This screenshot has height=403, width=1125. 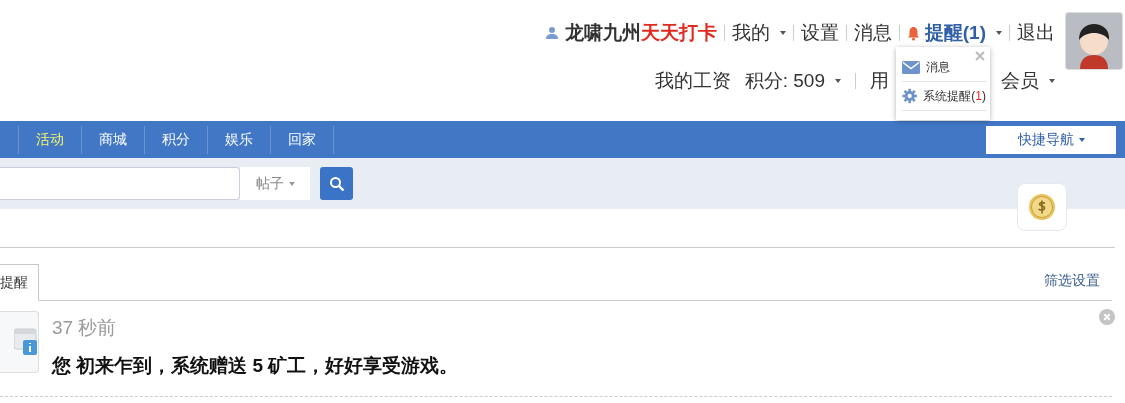 I want to click on timestamp: 37 秒前, so click(x=85, y=328).